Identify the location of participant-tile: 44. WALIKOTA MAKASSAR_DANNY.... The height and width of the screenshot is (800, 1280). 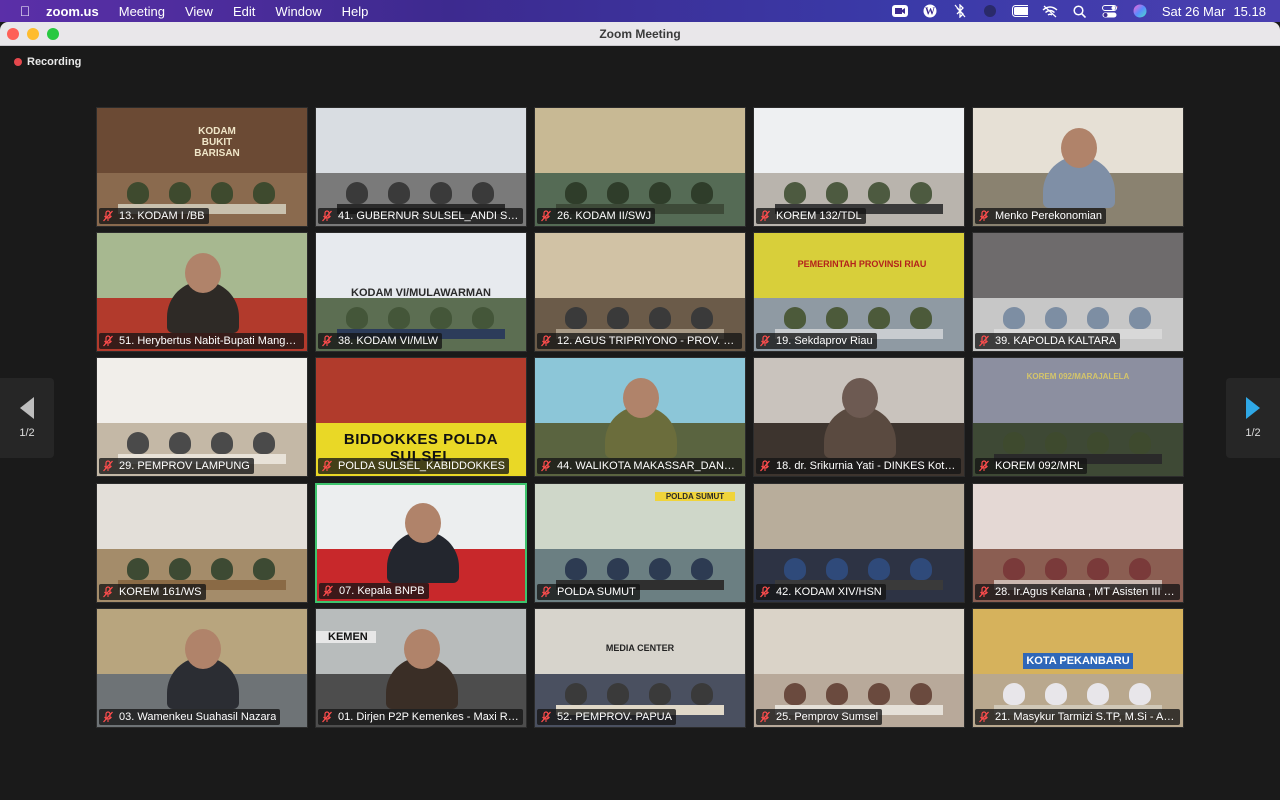
(640, 417).